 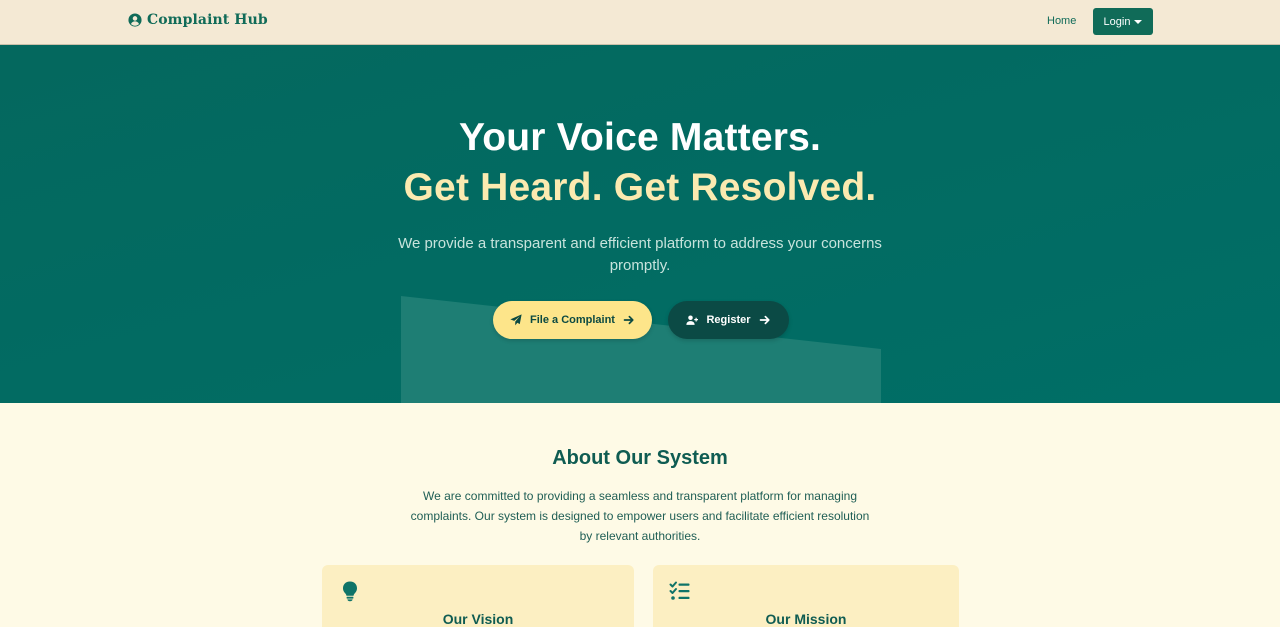 I want to click on mission-card: Our Mission, so click(x=806, y=596).